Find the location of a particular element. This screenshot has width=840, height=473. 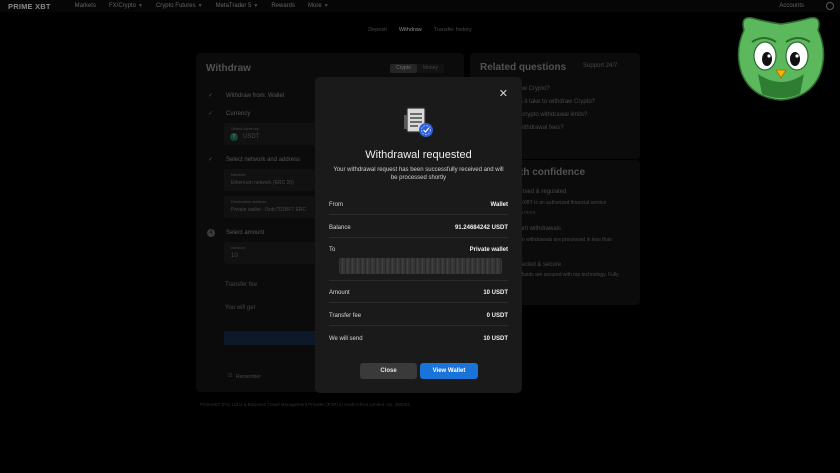

detail-label: Amount is located at coordinates (339, 292).